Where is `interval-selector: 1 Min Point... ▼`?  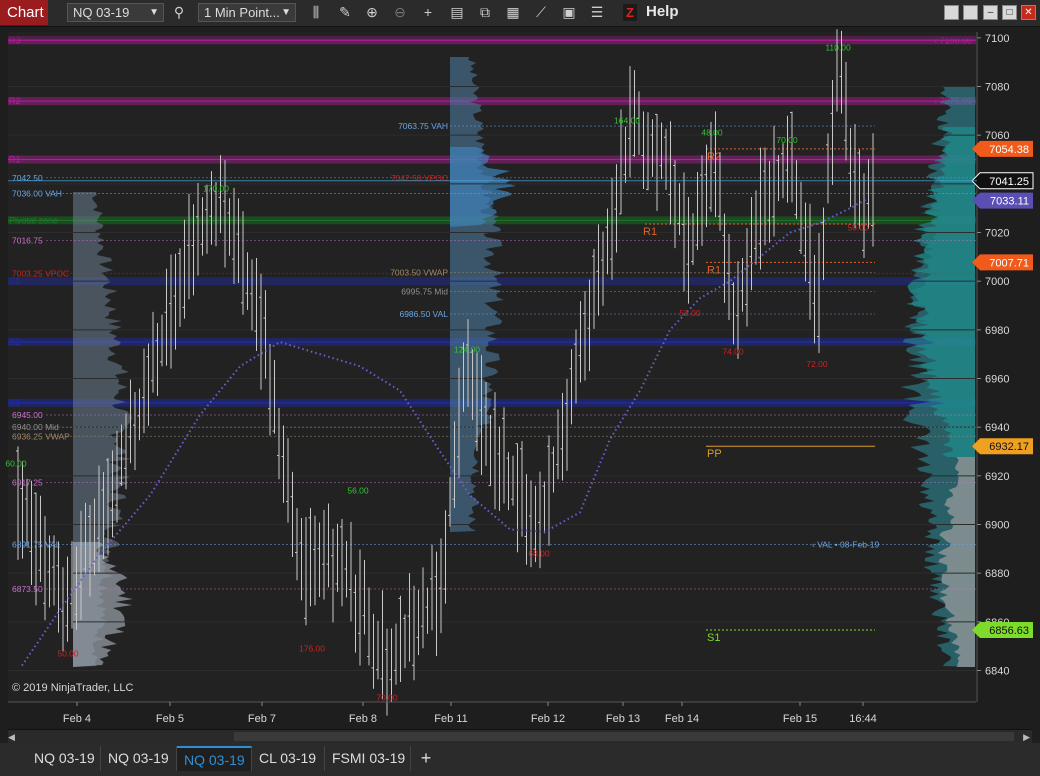
interval-selector: 1 Min Point... ▼ is located at coordinates (247, 12).